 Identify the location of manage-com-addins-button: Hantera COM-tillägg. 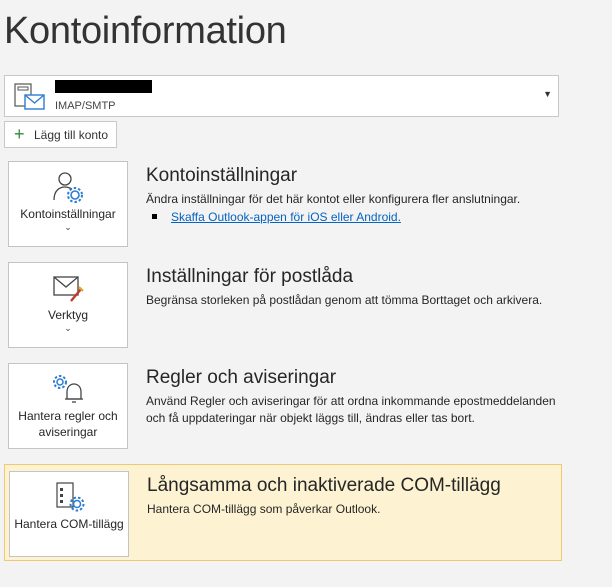
(69, 514).